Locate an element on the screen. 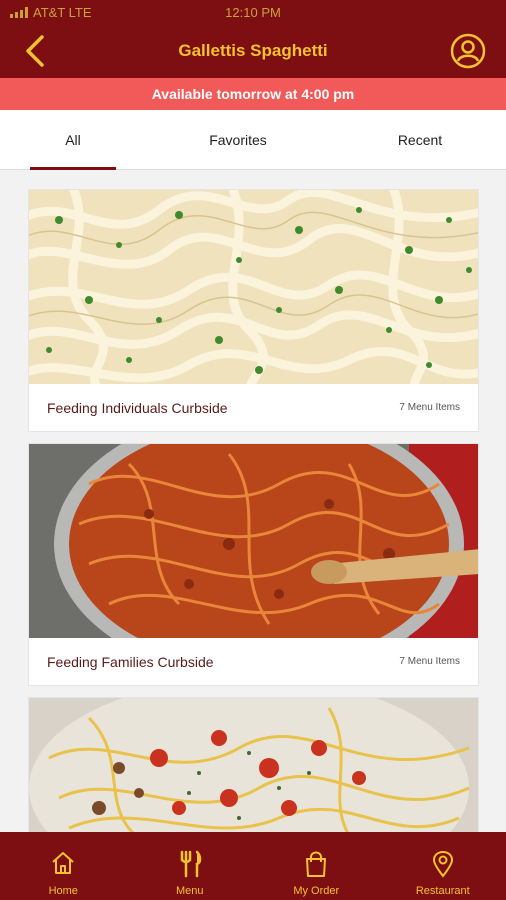 This screenshot has width=506, height=900. nav-my-order: My Order is located at coordinates (316, 866).